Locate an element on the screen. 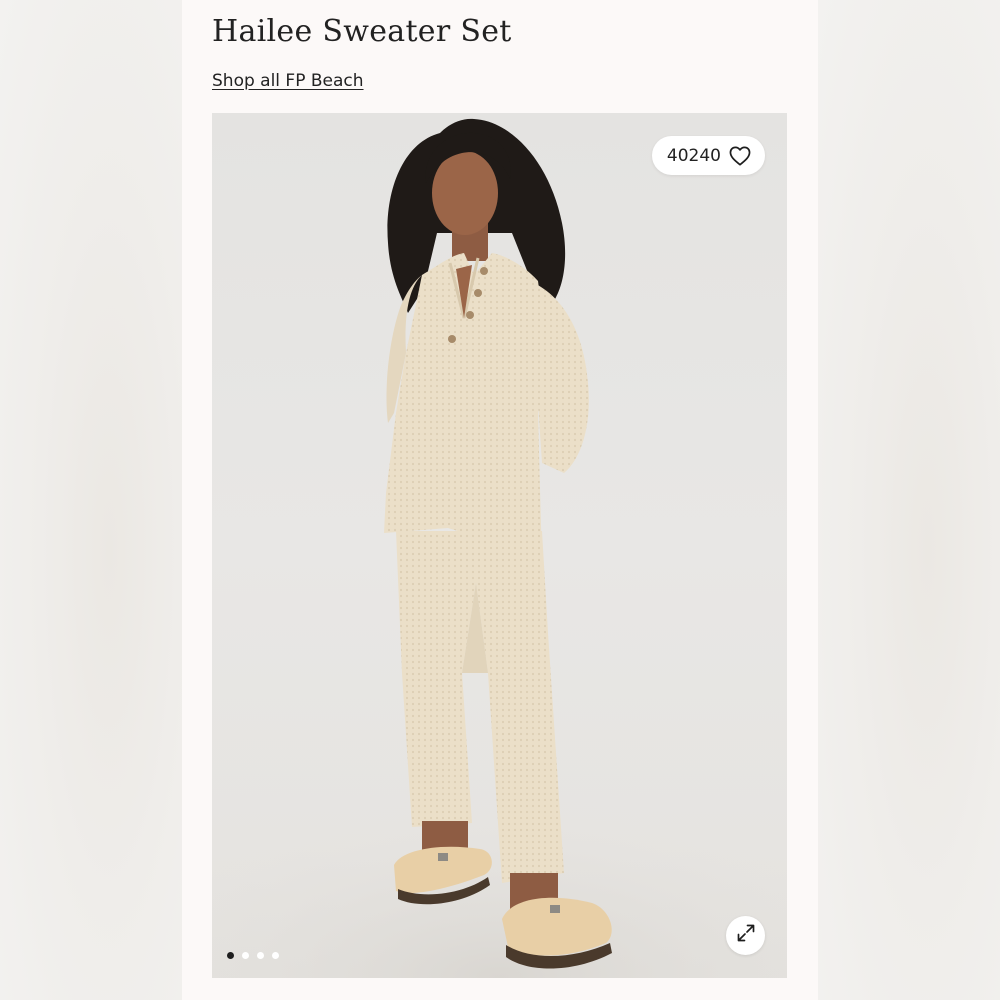 The width and height of the screenshot is (1000, 1000). product-title: Hailee Sweater Set is located at coordinates (362, 31).